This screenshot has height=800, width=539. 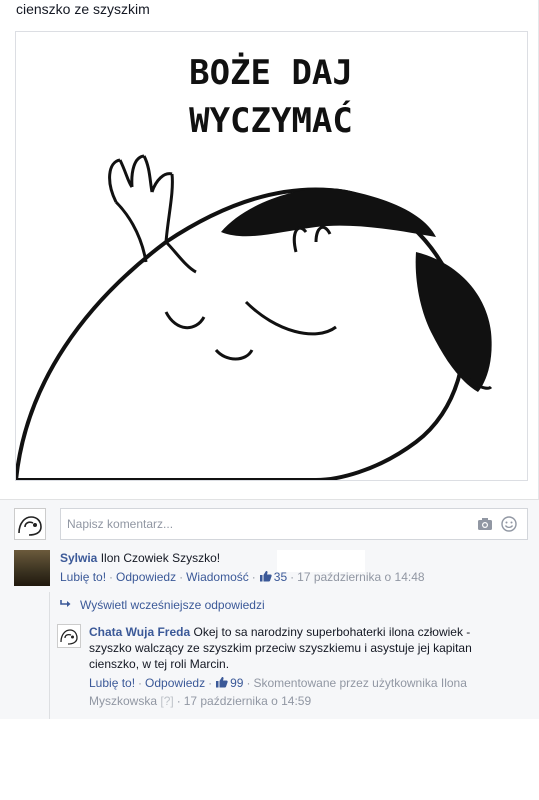 I want to click on page-avatar, so click(x=30, y=524).